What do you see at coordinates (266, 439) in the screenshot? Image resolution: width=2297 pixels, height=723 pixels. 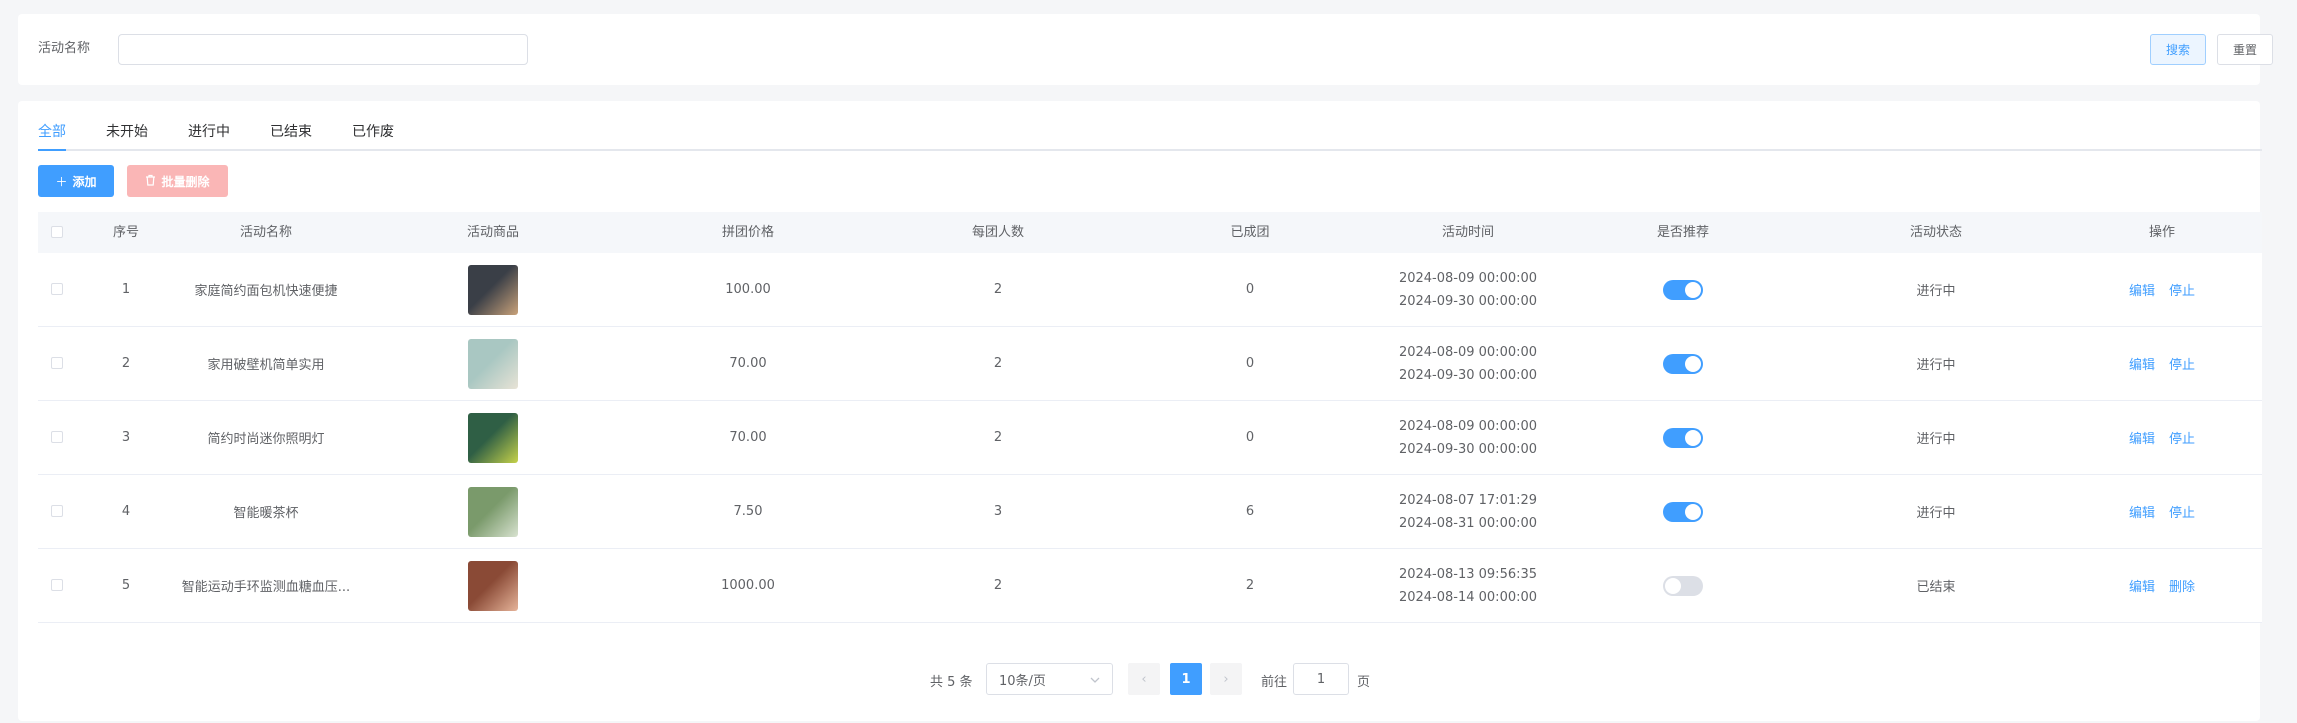 I see `row-activity-name: 简约时尚迷你照明灯` at bounding box center [266, 439].